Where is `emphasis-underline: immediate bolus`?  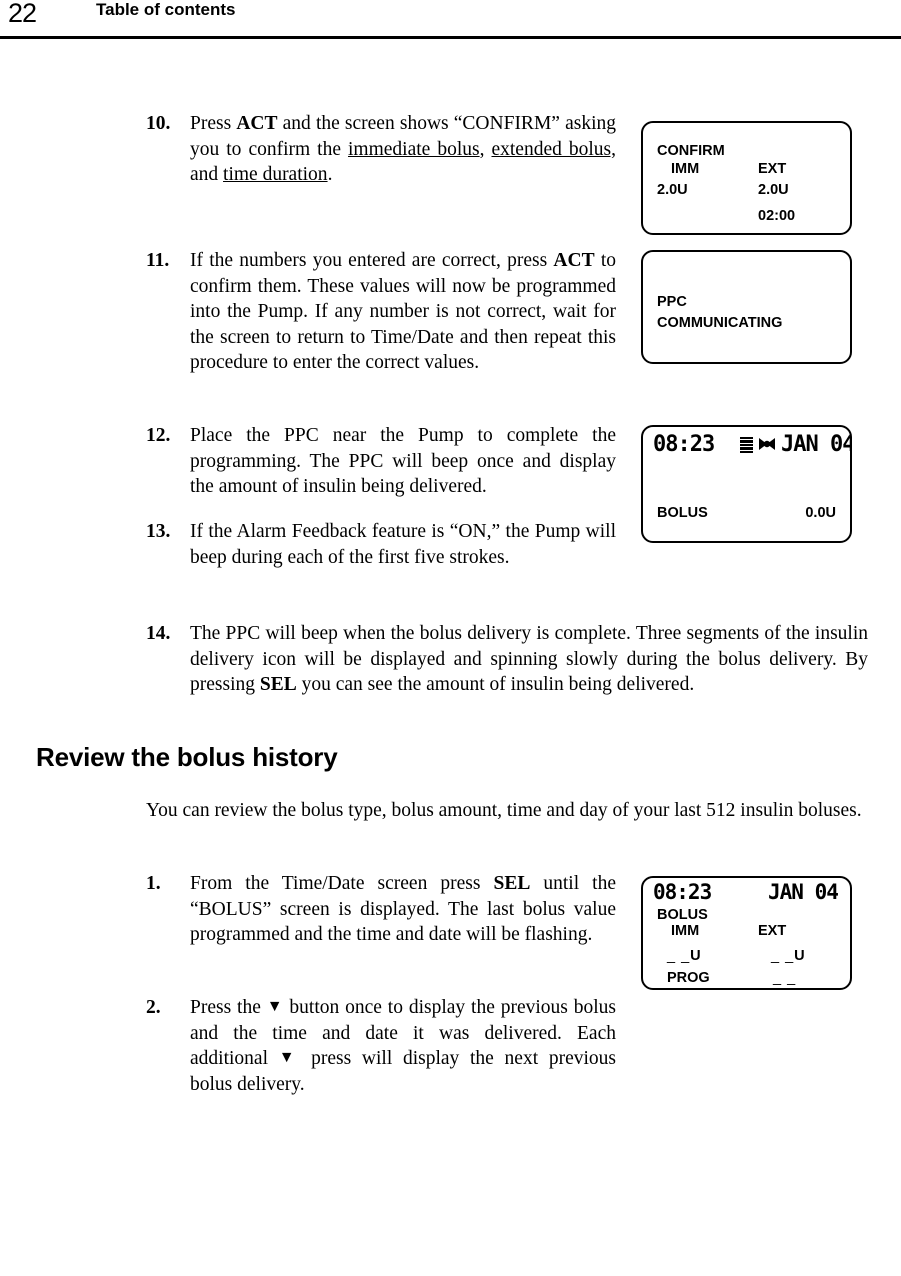
emphasis-underline: immediate bolus is located at coordinates (414, 149).